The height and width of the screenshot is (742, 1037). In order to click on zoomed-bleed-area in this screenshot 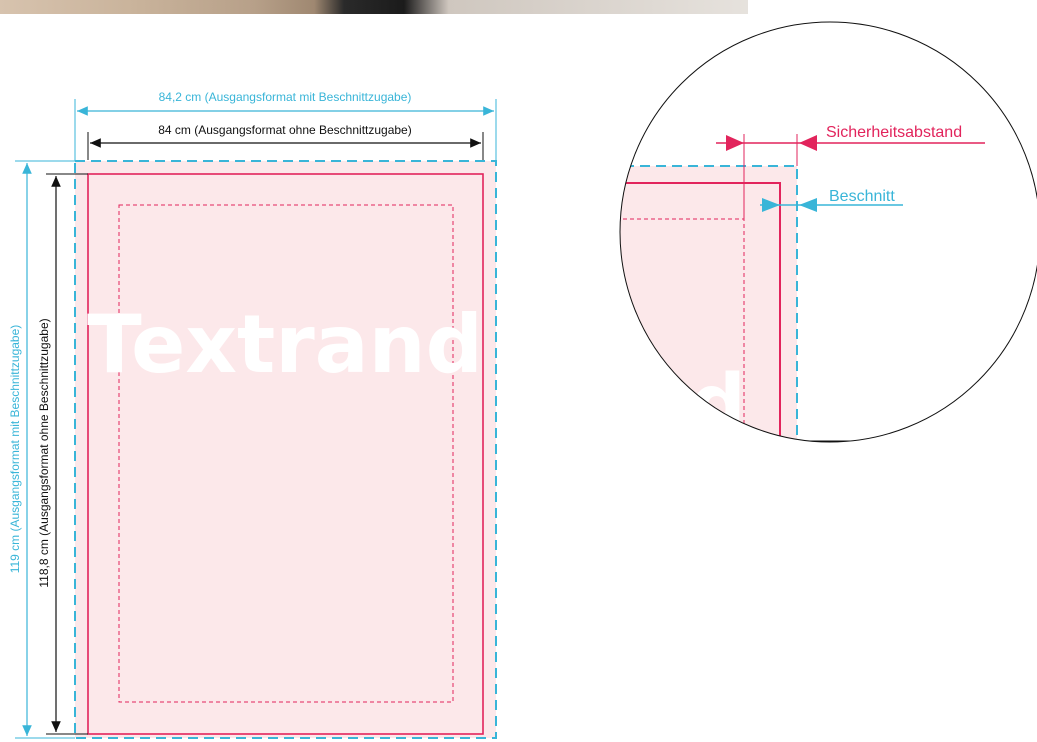, I will do `click(708, 304)`.